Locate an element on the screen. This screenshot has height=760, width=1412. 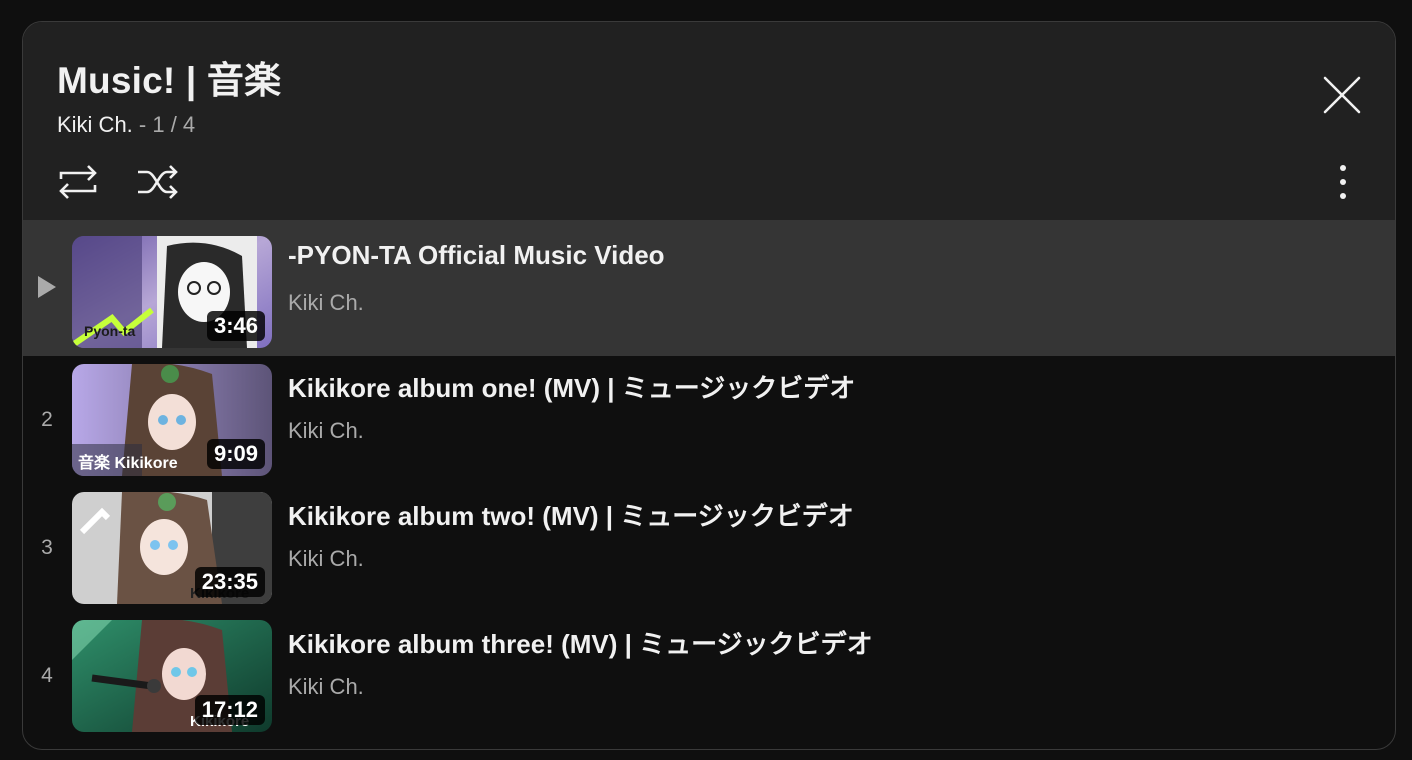
now-playing-indicator is located at coordinates (47, 290).